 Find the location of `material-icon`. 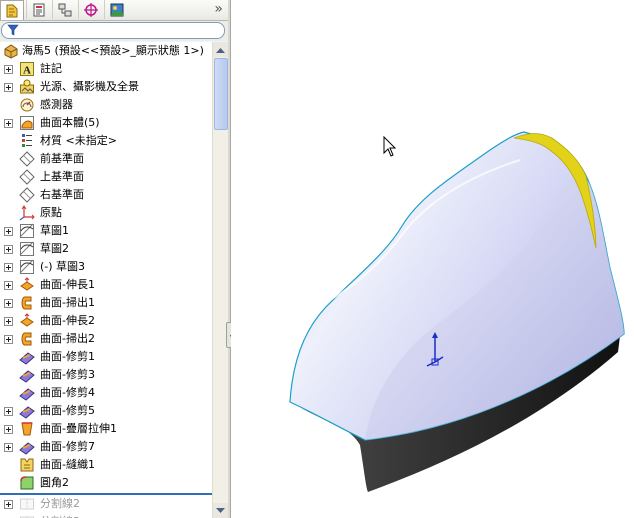

material-icon is located at coordinates (27, 141).